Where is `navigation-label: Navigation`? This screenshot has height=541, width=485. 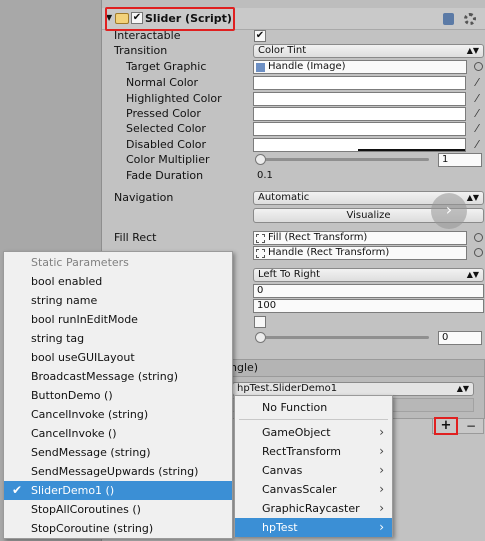
navigation-label: Navigation is located at coordinates (144, 197).